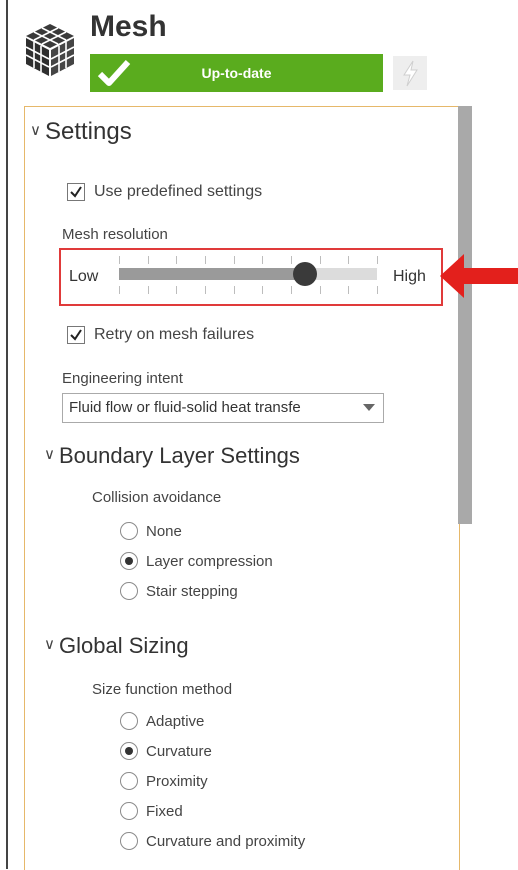 Image resolution: width=518 pixels, height=870 pixels. Describe the element at coordinates (84, 276) in the screenshot. I see `slider-low-label: Low` at that location.